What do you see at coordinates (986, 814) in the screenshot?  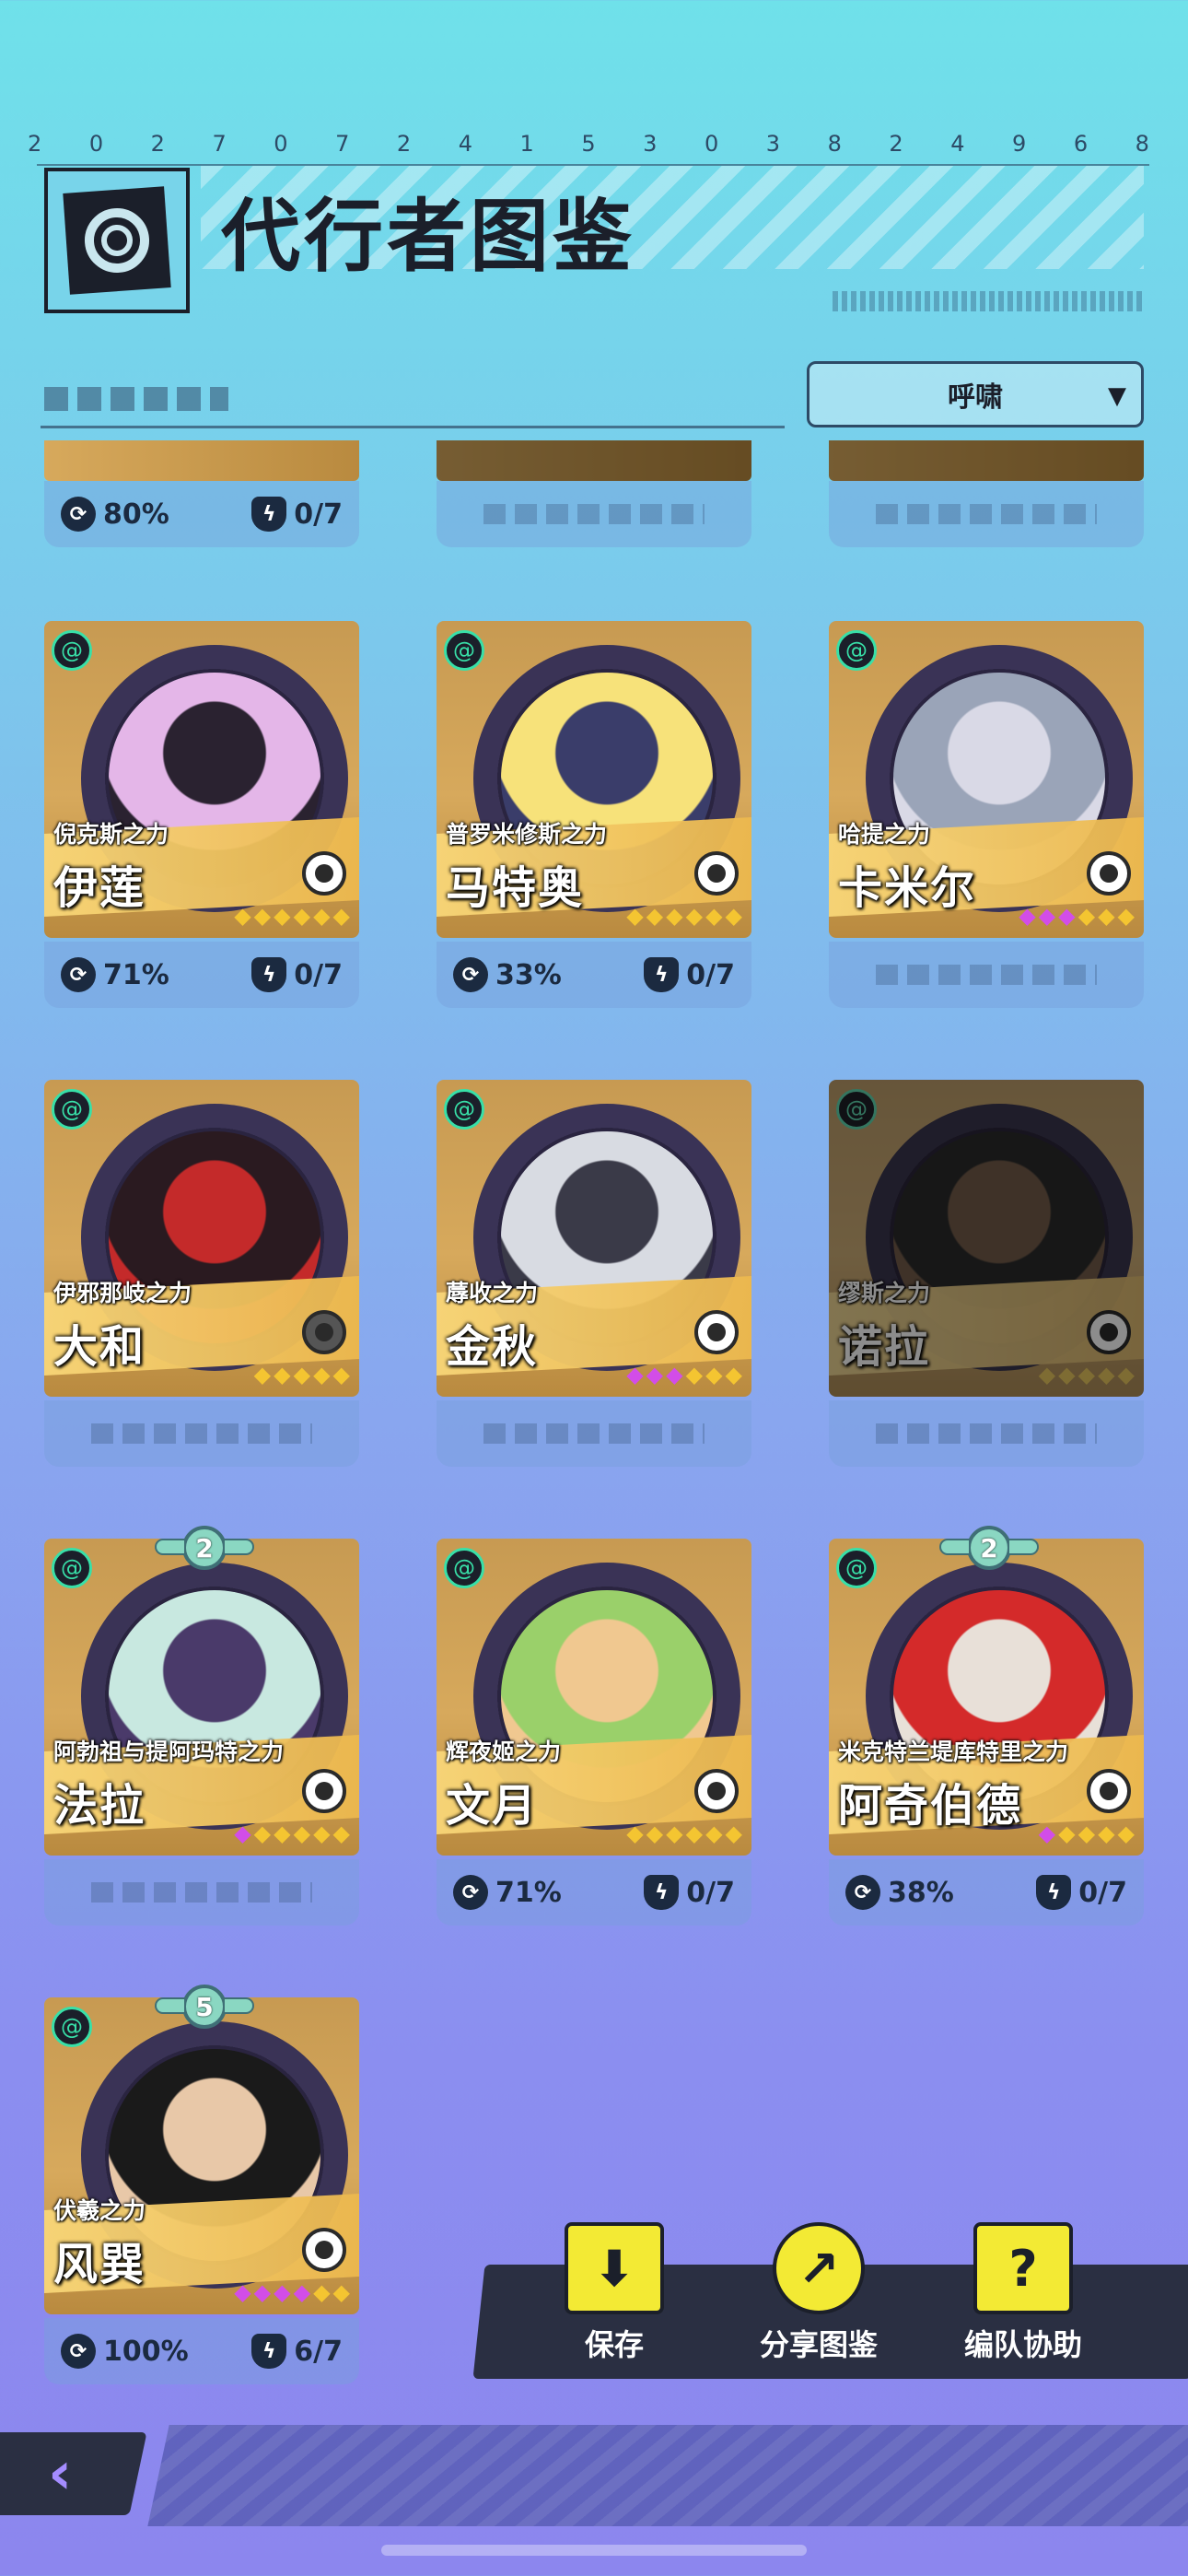 I see `agent-card: @ 哈提之力 卡米尔 ◆ ◆ ◆ ◆ ◆ ◆` at bounding box center [986, 814].